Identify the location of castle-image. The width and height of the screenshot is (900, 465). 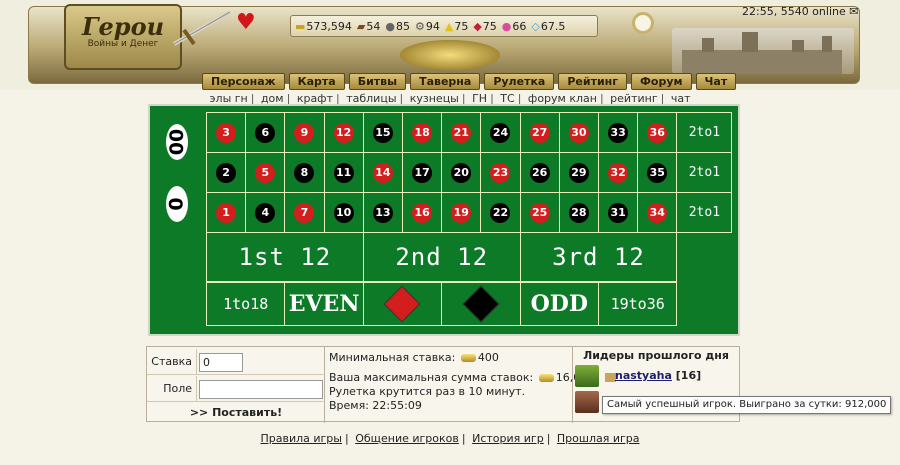
(763, 51).